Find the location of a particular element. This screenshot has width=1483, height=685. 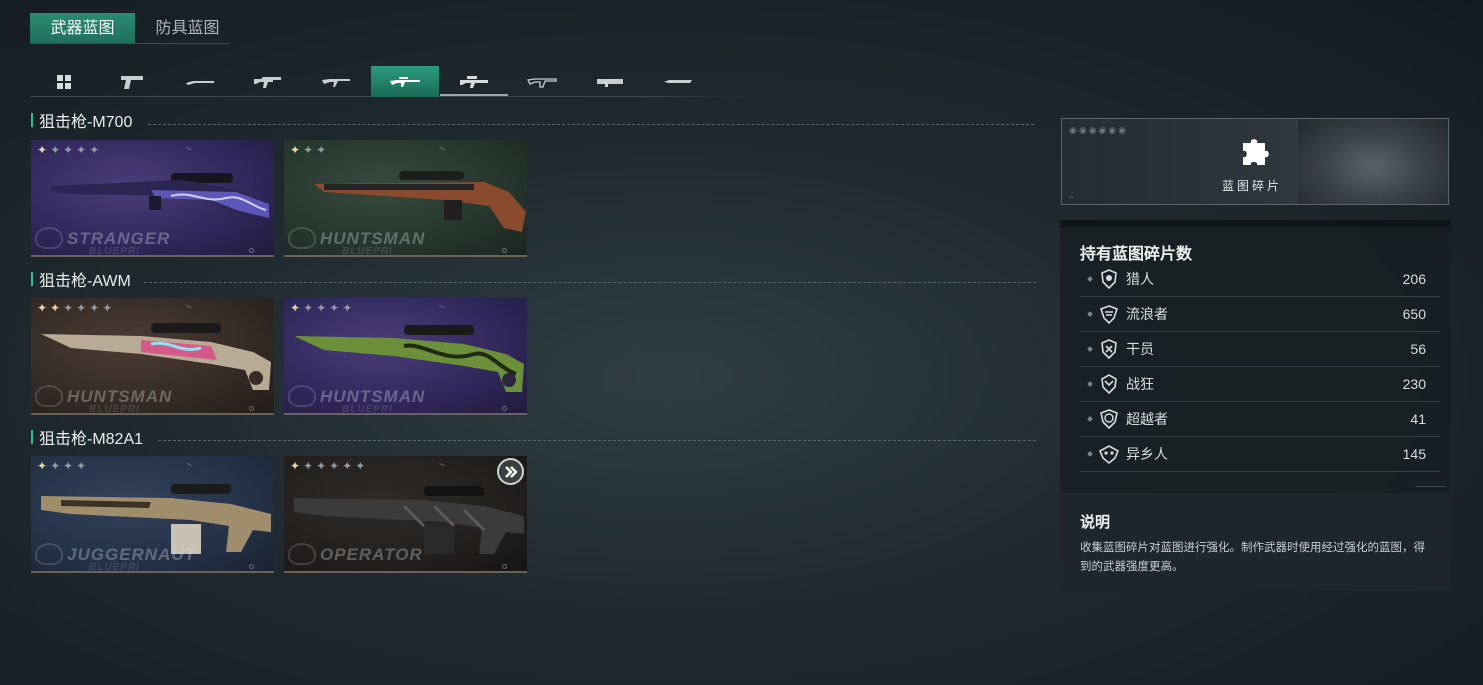

smg-icon is located at coordinates (267, 82).